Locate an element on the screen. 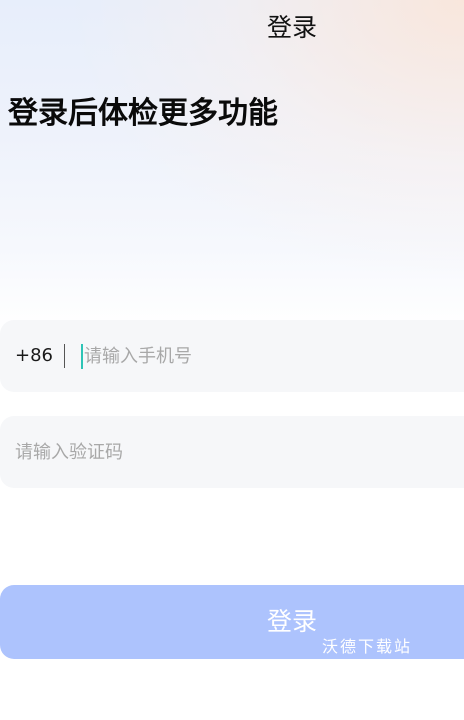 The width and height of the screenshot is (464, 720). verification-code-input is located at coordinates (225, 452).